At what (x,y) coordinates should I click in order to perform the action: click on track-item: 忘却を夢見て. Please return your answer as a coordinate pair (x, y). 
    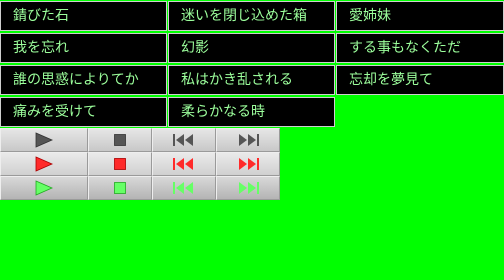
    Looking at the image, I should click on (420, 80).